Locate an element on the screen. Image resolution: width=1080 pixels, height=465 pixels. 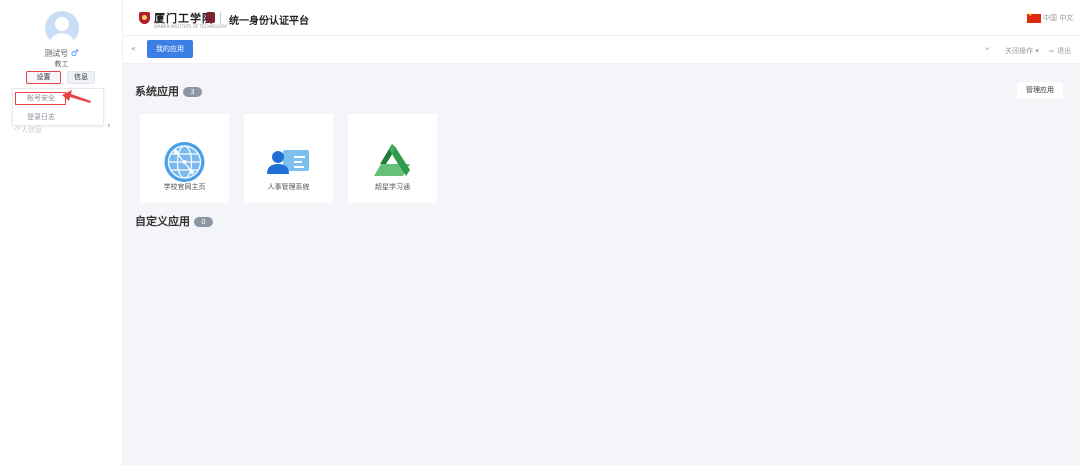
settings-tab-button: 设置 is located at coordinates (43, 77).